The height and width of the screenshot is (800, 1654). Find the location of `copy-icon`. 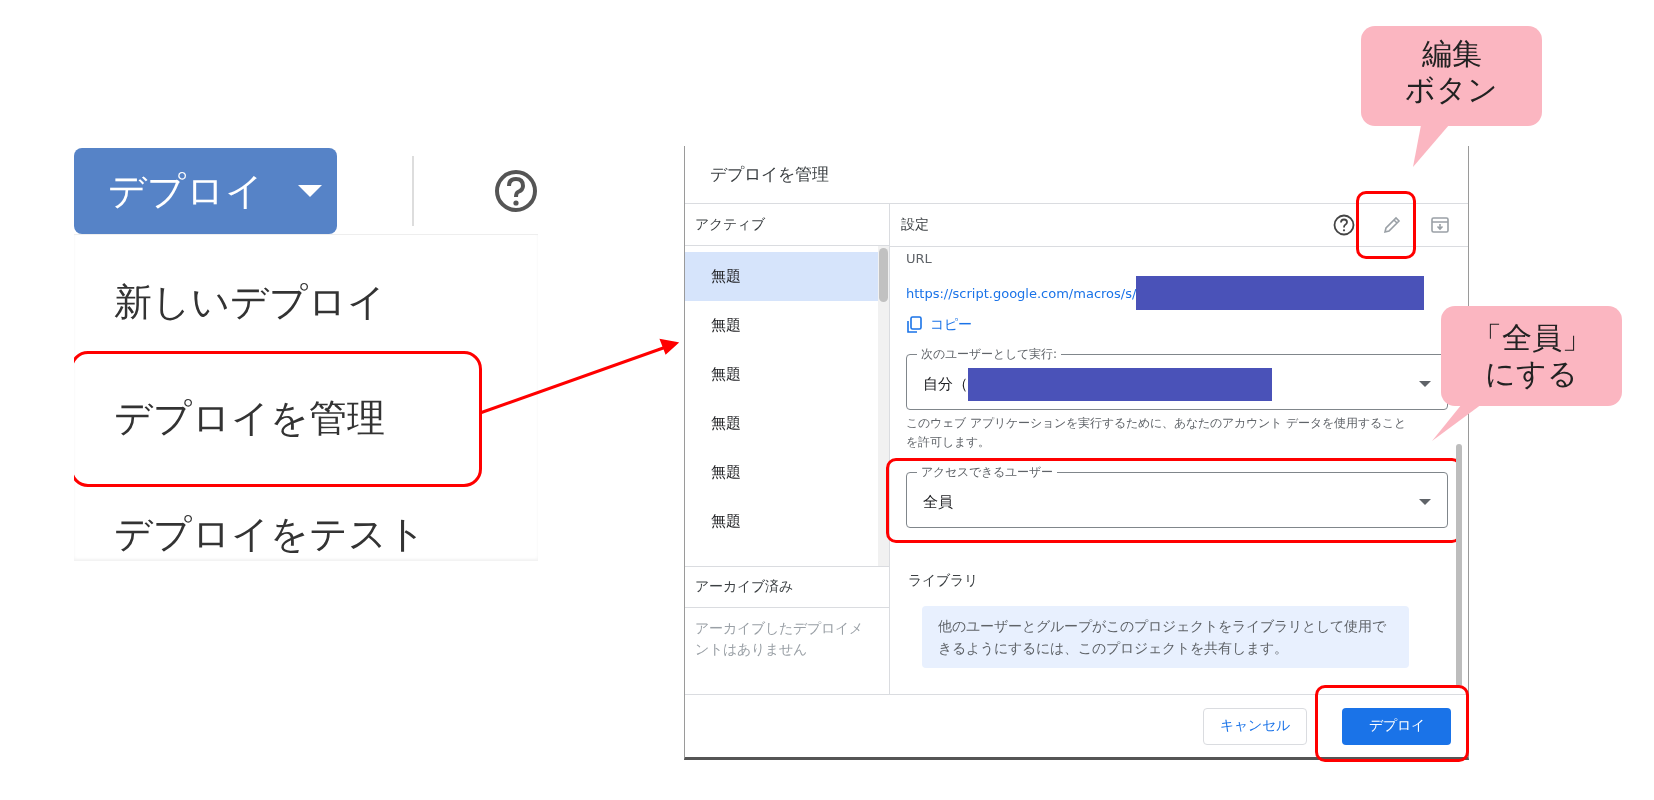

copy-icon is located at coordinates (914, 325).